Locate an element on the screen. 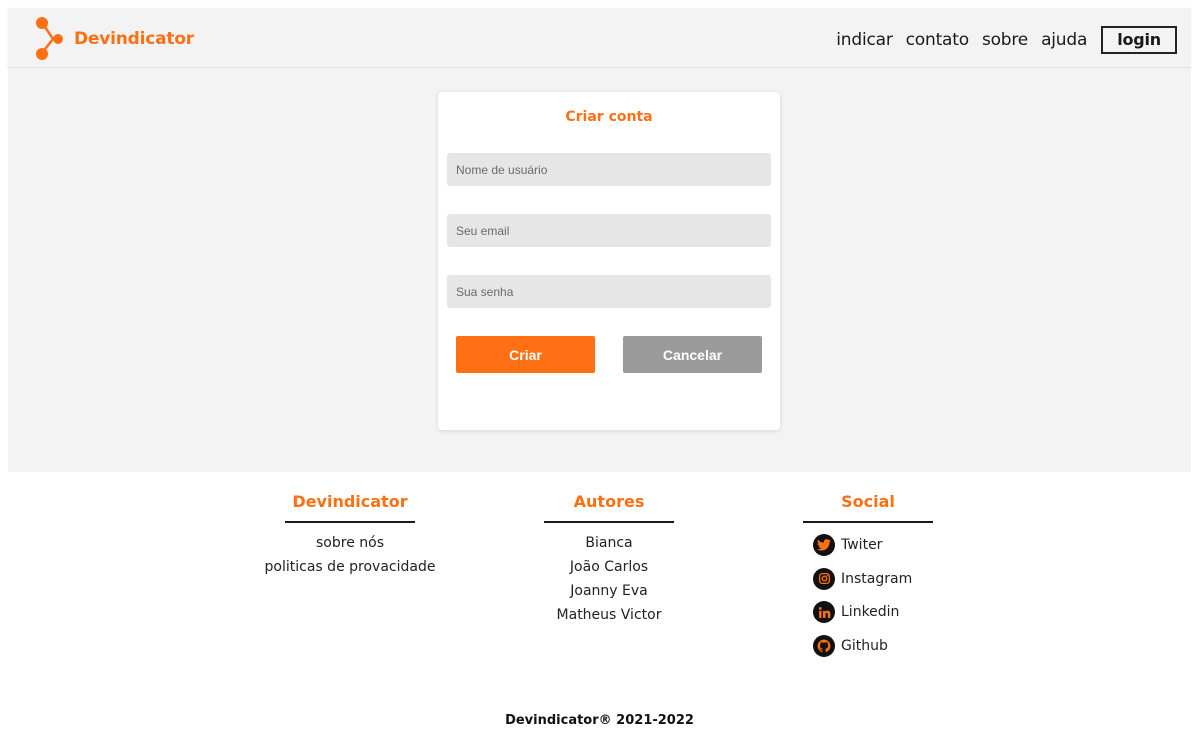 The width and height of the screenshot is (1199, 733). footer-social-title: Social is located at coordinates (868, 501).